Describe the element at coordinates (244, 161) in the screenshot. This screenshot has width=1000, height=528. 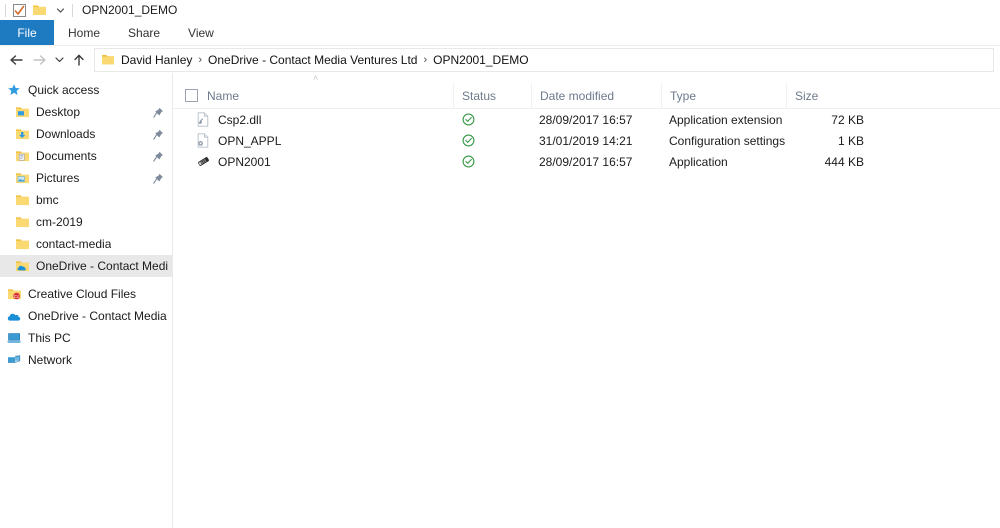
I see `file-name-label: OPN2001` at that location.